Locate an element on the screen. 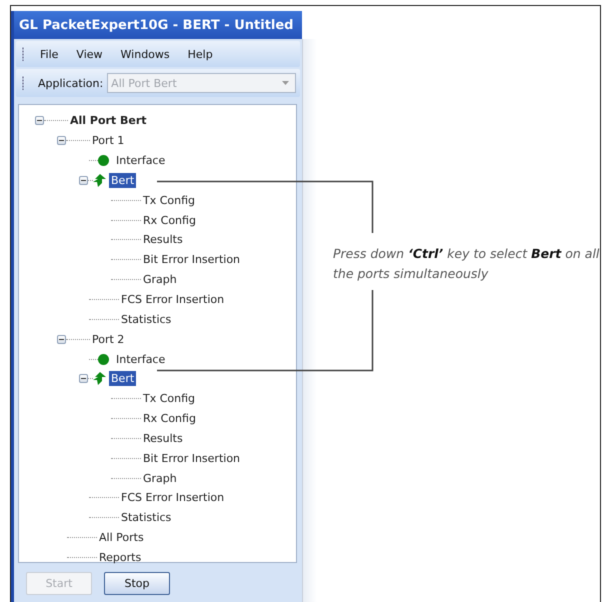  menu-item: Windows is located at coordinates (145, 54).